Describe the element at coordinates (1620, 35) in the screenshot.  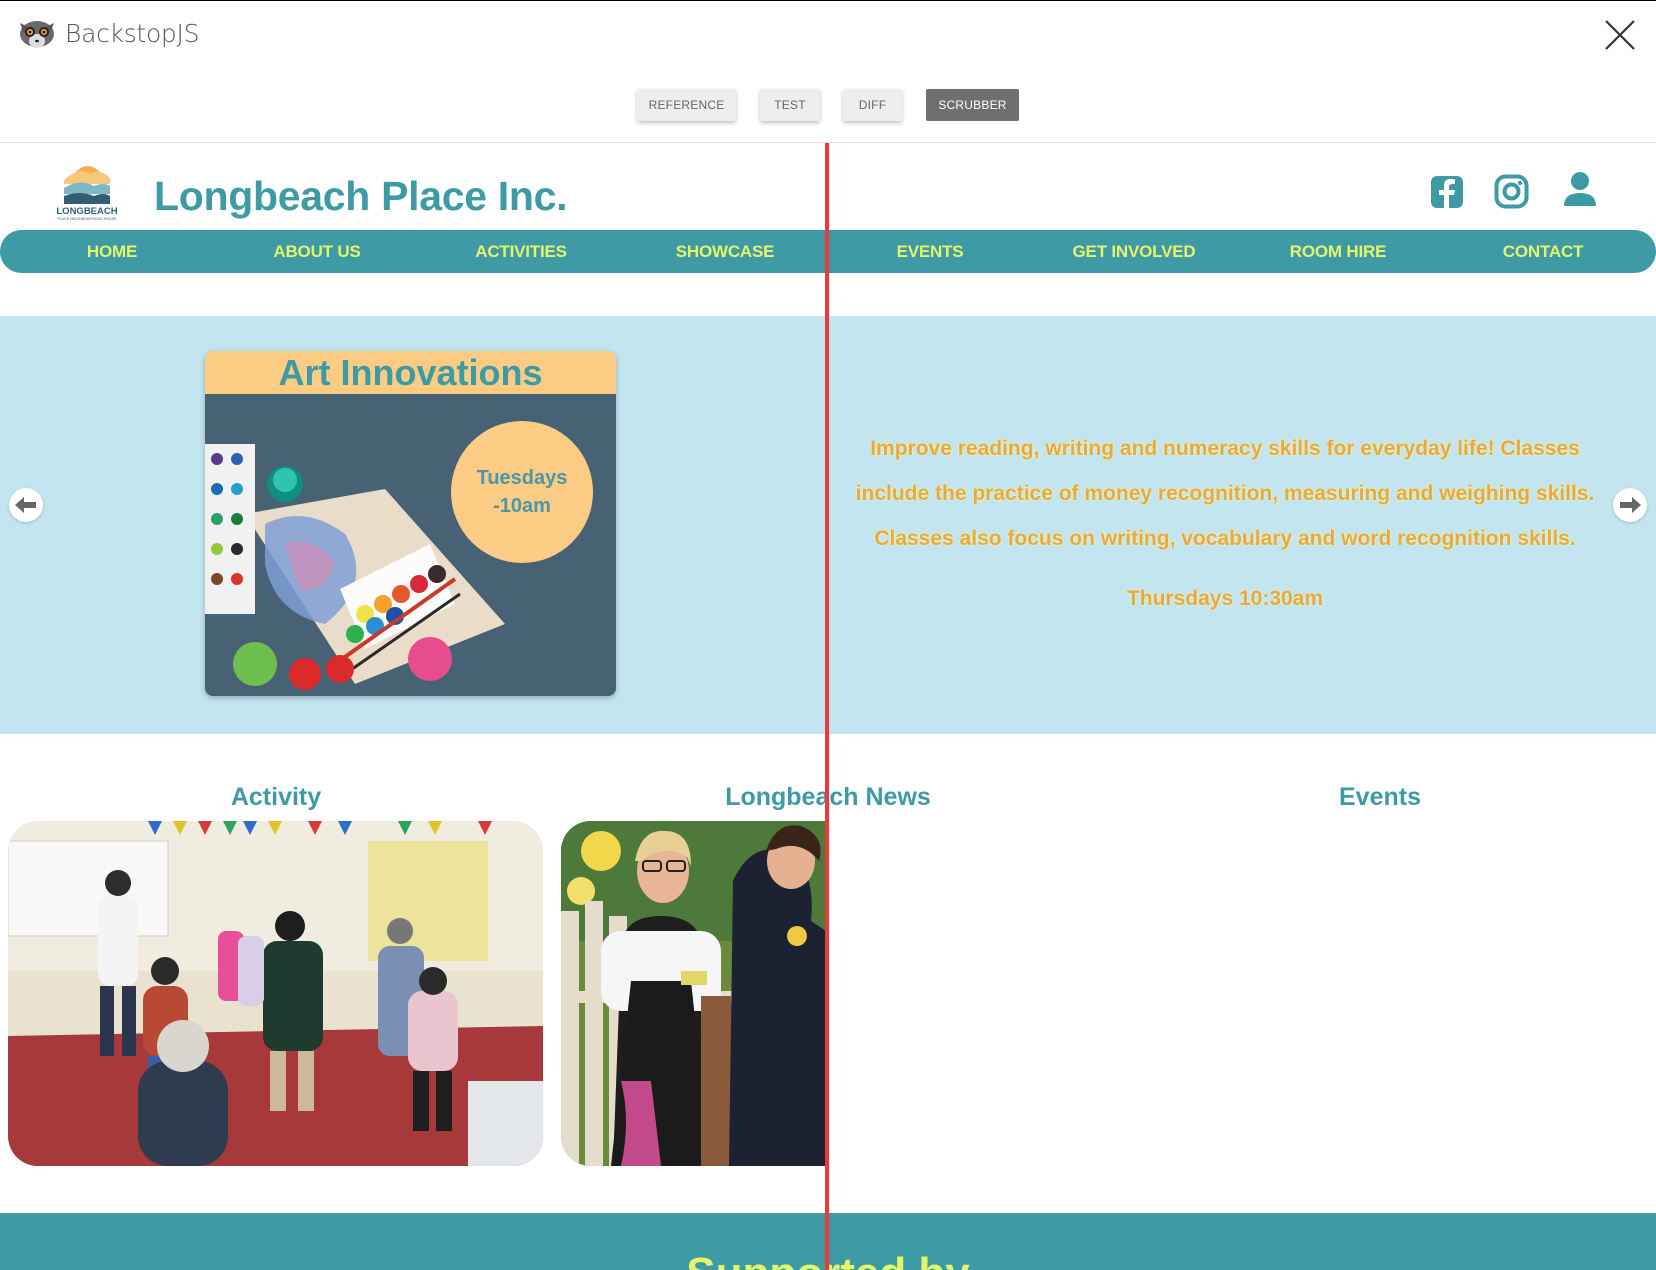
I see `close-icon` at that location.